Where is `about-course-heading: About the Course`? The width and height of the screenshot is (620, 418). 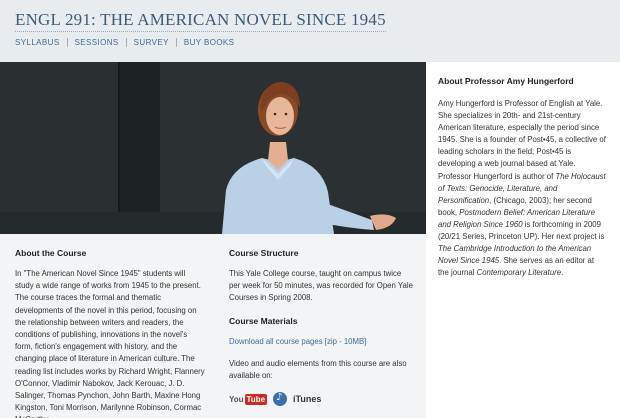
about-course-heading: About the Course is located at coordinates (51, 253).